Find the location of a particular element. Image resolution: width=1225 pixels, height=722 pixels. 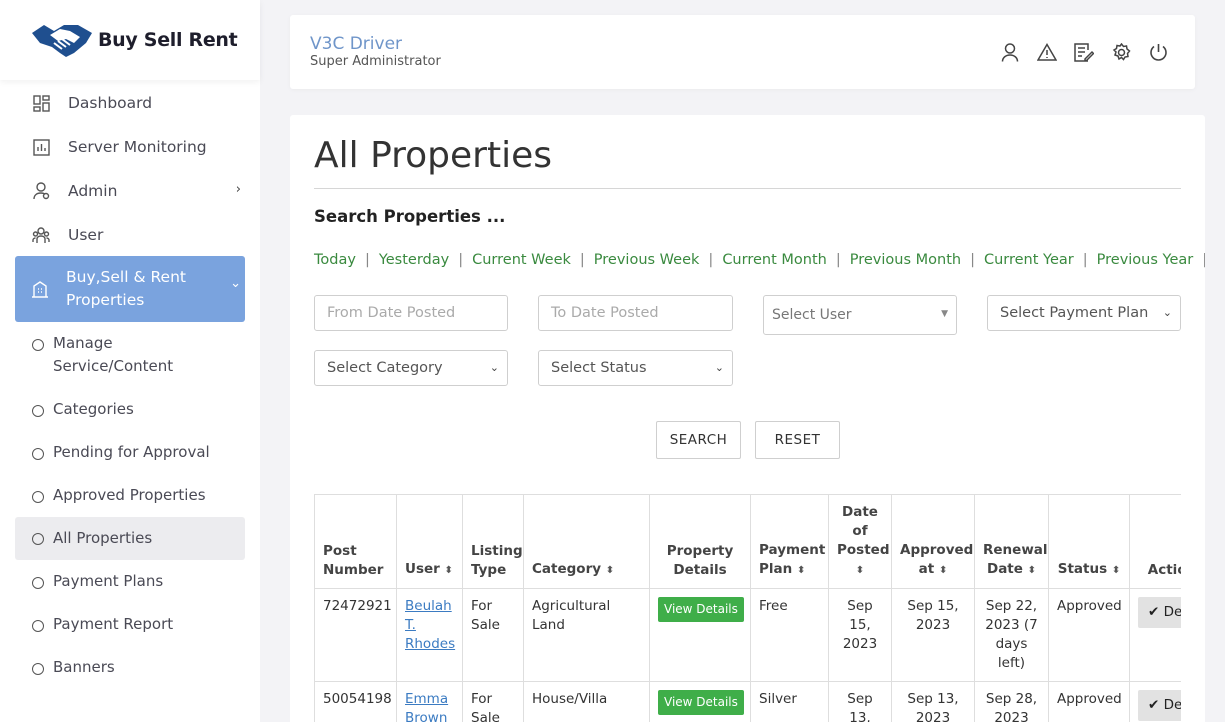

sidebar-item-dashboard: Dashboard is located at coordinates (130, 103).